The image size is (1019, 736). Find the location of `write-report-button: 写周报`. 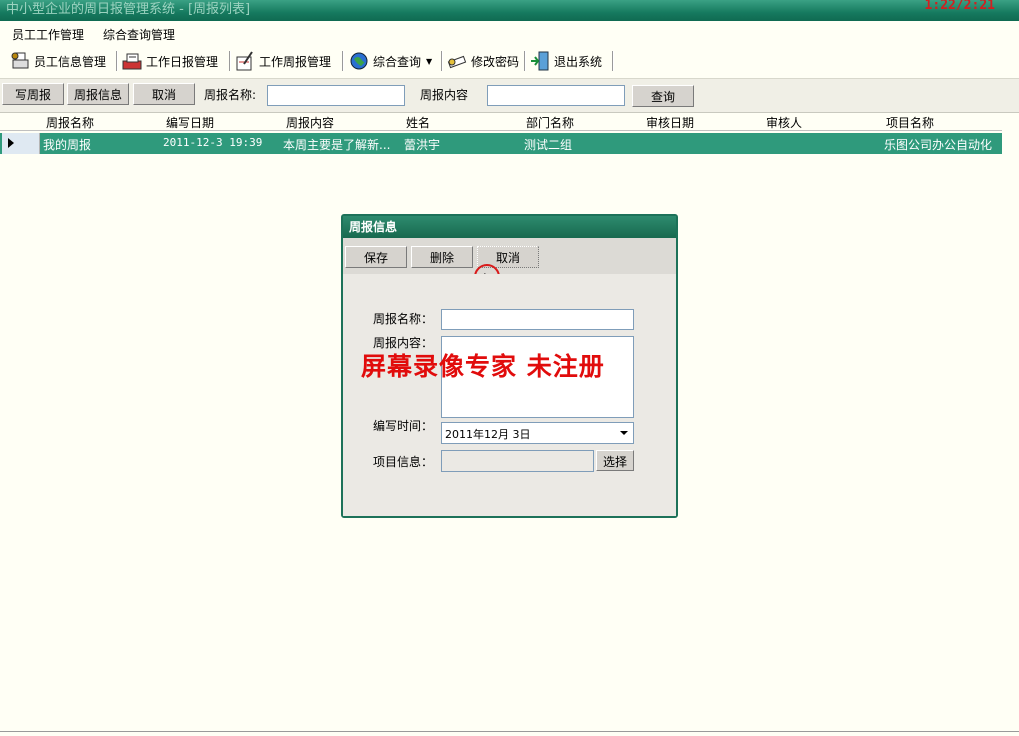

write-report-button: 写周报 is located at coordinates (33, 94).